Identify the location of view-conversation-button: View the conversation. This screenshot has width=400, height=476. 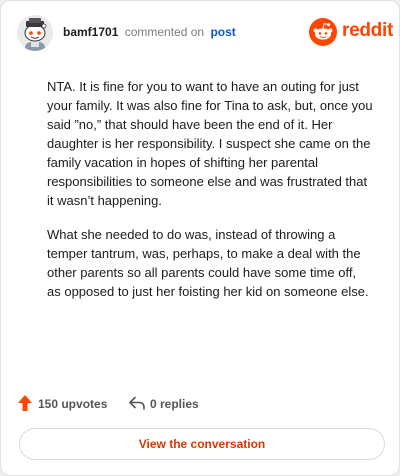
(202, 444).